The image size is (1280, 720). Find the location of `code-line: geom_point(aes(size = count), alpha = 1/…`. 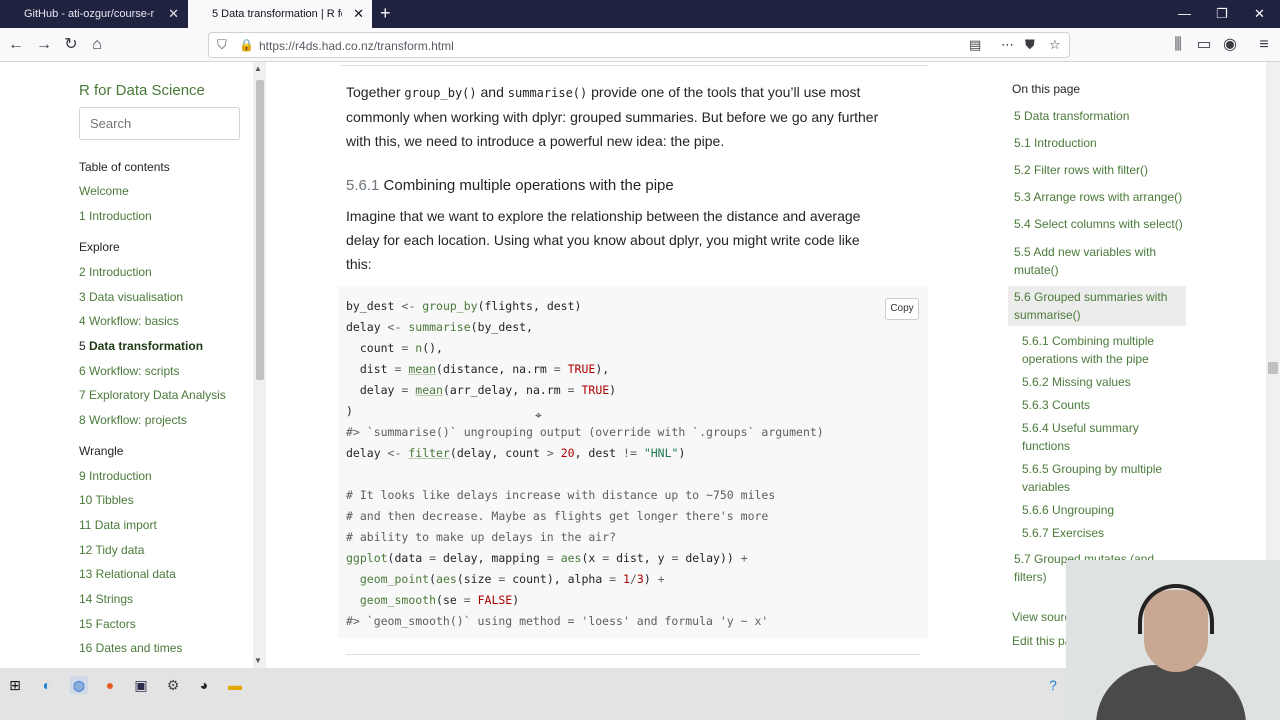

code-line: geom_point(aes(size = count), alpha = 1/… is located at coordinates (512, 579).